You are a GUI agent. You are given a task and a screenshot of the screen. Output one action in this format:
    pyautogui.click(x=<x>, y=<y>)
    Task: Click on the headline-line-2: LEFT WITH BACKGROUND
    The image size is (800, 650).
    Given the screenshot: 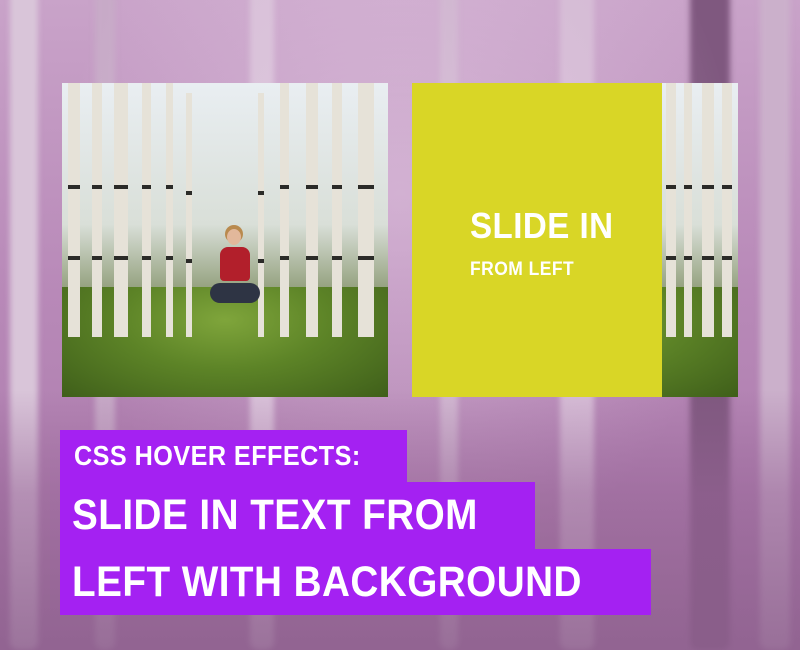 What is the action you would take?
    pyautogui.click(x=355, y=582)
    